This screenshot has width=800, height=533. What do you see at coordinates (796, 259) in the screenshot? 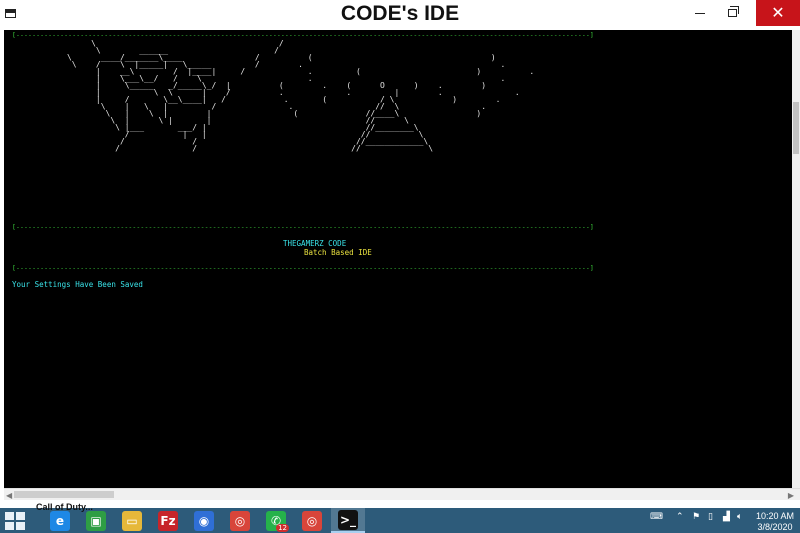
I see `vertical-scrollbar` at bounding box center [796, 259].